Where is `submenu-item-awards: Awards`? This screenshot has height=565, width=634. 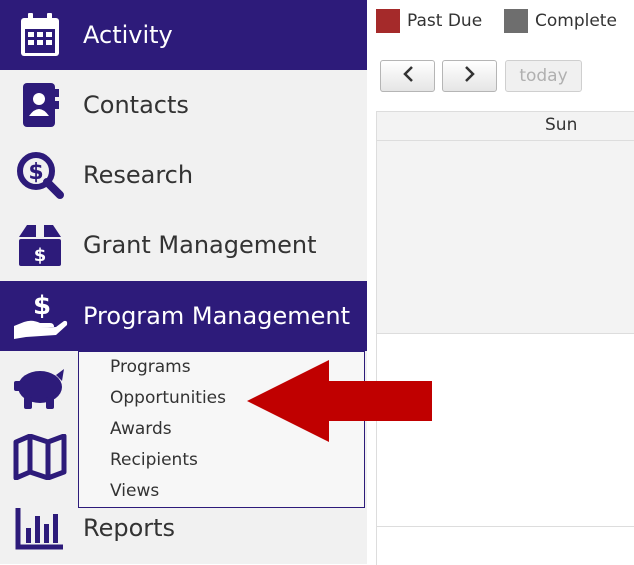 submenu-item-awards: Awards is located at coordinates (141, 429).